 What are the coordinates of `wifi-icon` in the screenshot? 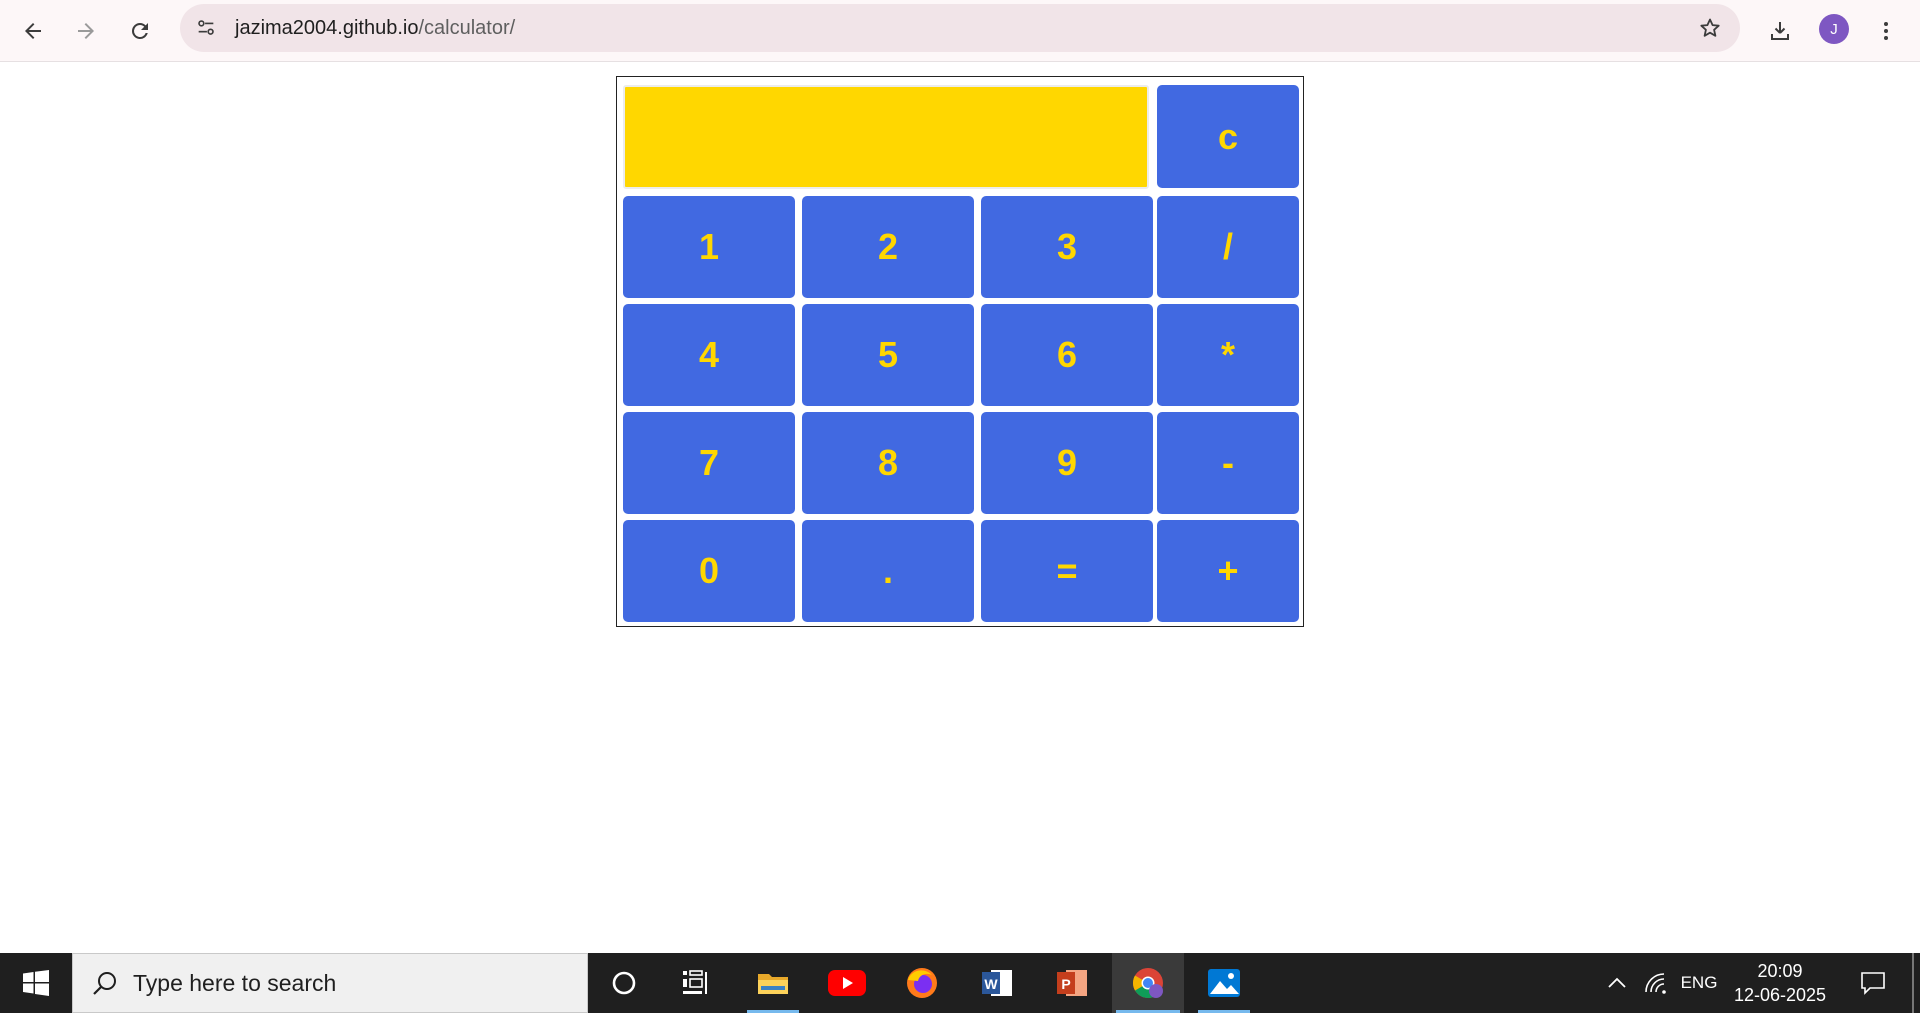 It's located at (1655, 983).